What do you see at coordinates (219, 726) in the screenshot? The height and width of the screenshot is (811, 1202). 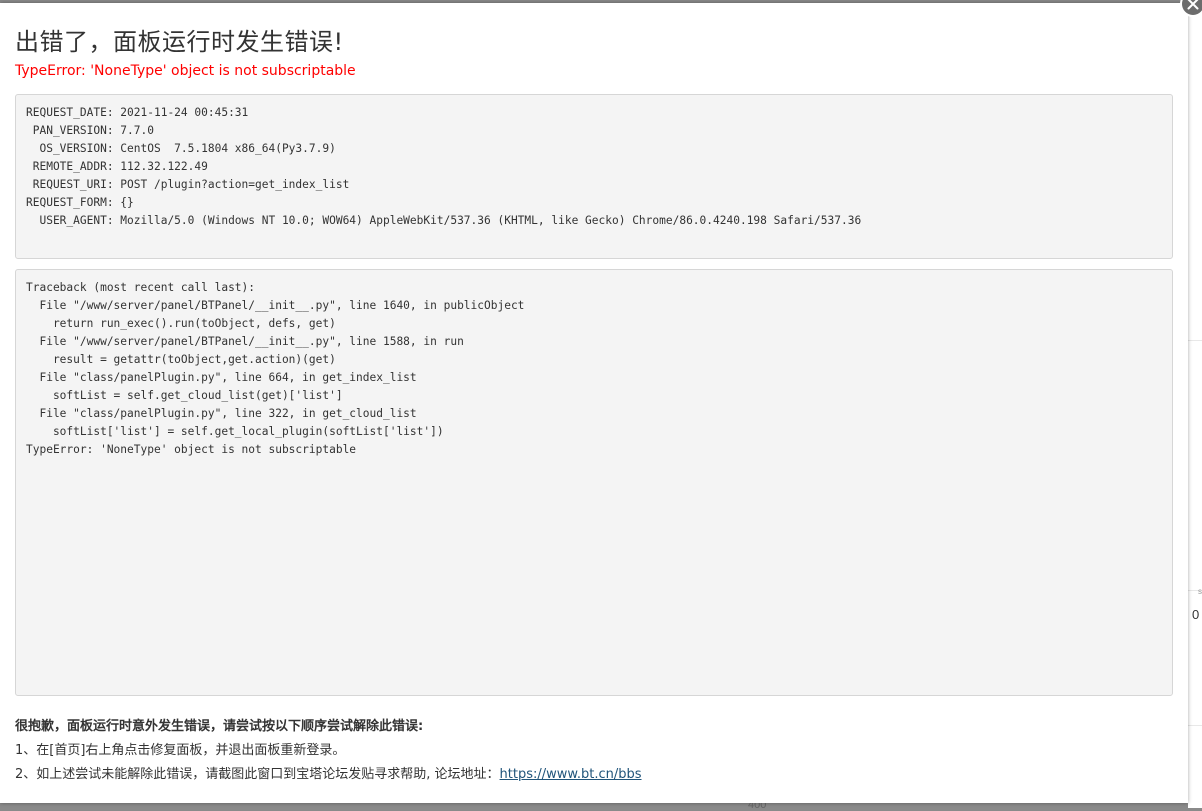 I see `help-heading: 很抱歉，面板运行时意外发生错误，请尝试按以下顺序尝试解除此错误:` at bounding box center [219, 726].